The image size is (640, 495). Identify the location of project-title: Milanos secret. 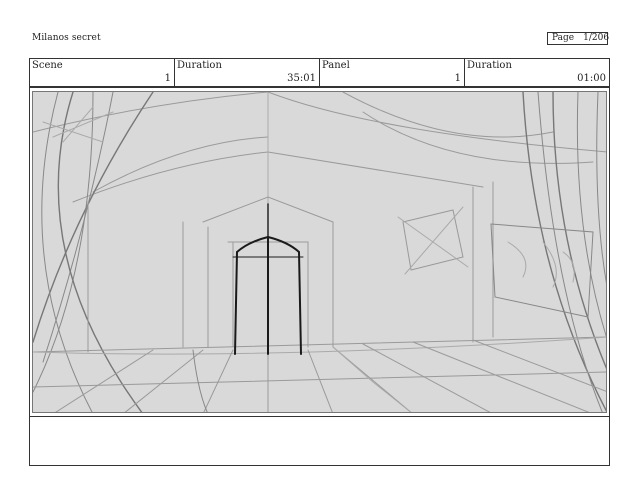
(66, 38).